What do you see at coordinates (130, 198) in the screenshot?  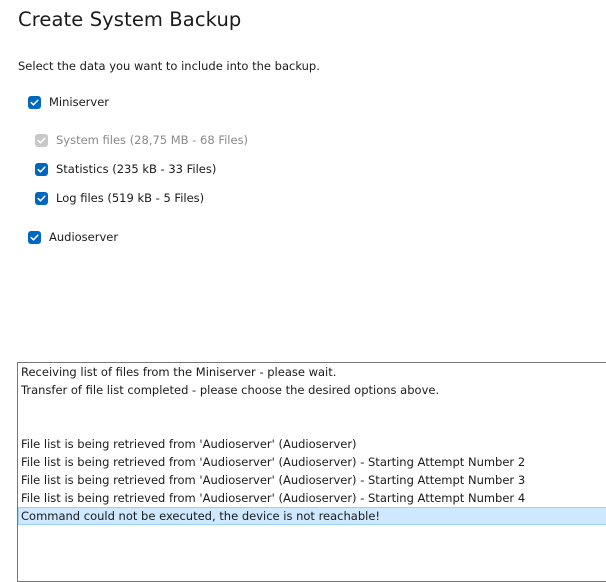 I see `log-files-label: Log files (519 kB - 5 Files)` at bounding box center [130, 198].